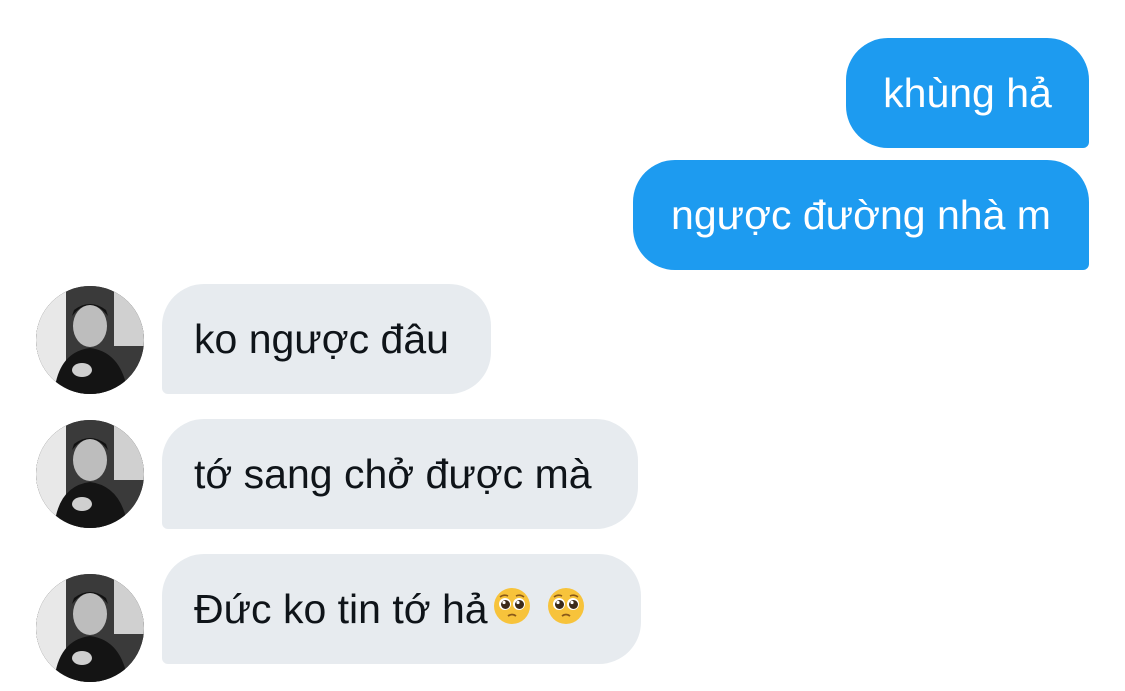 The image size is (1125, 691). What do you see at coordinates (321, 338) in the screenshot?
I see `message-text: ko ngược đâu` at bounding box center [321, 338].